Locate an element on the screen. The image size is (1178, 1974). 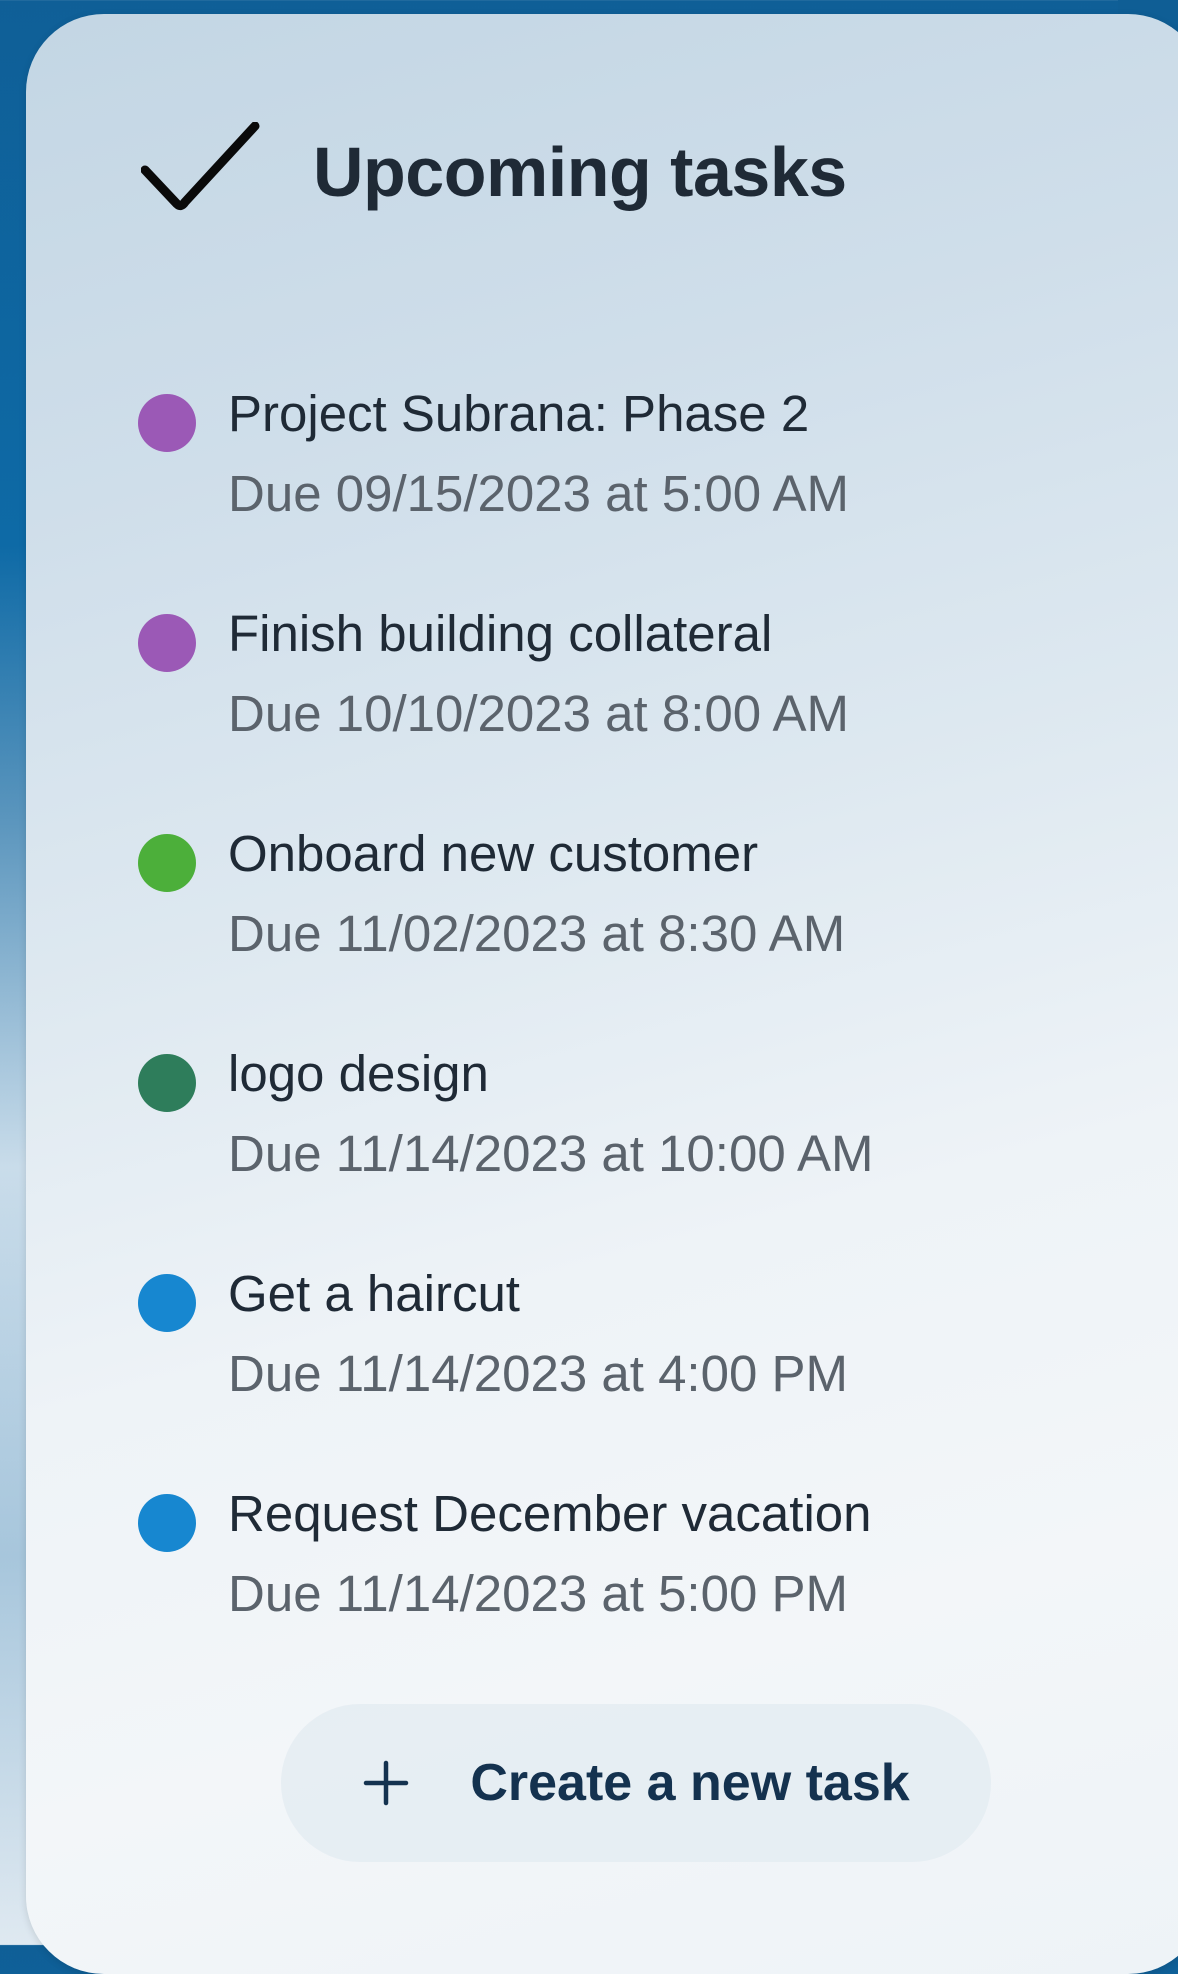
task-name: logo design is located at coordinates (358, 1073).